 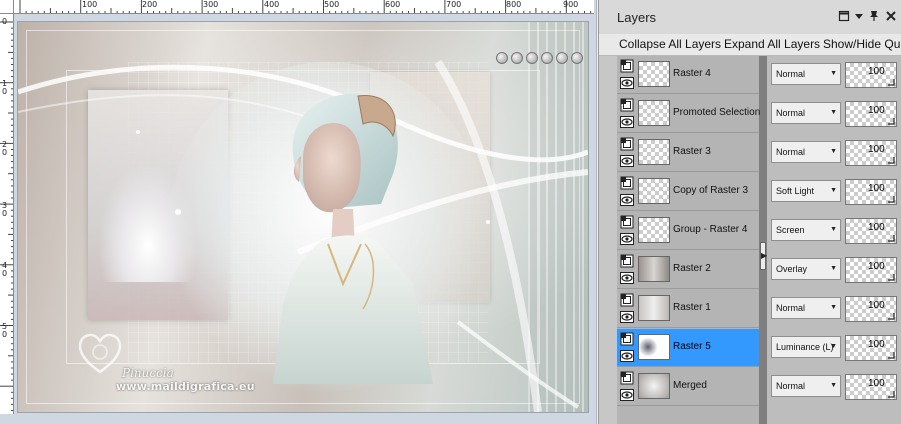 What do you see at coordinates (790, 230) in the screenshot?
I see `blend-mode-value: Screen` at bounding box center [790, 230].